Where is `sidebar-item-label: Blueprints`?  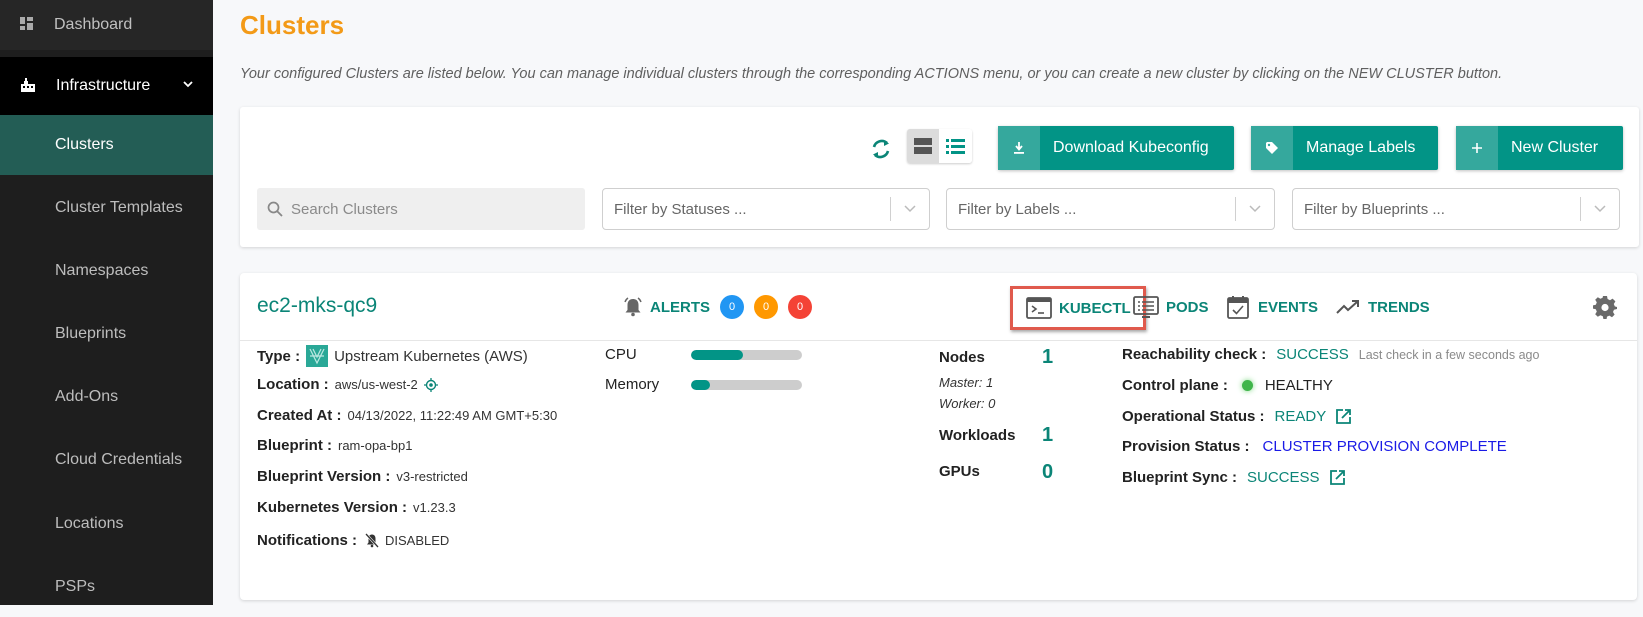 sidebar-item-label: Blueprints is located at coordinates (91, 333).